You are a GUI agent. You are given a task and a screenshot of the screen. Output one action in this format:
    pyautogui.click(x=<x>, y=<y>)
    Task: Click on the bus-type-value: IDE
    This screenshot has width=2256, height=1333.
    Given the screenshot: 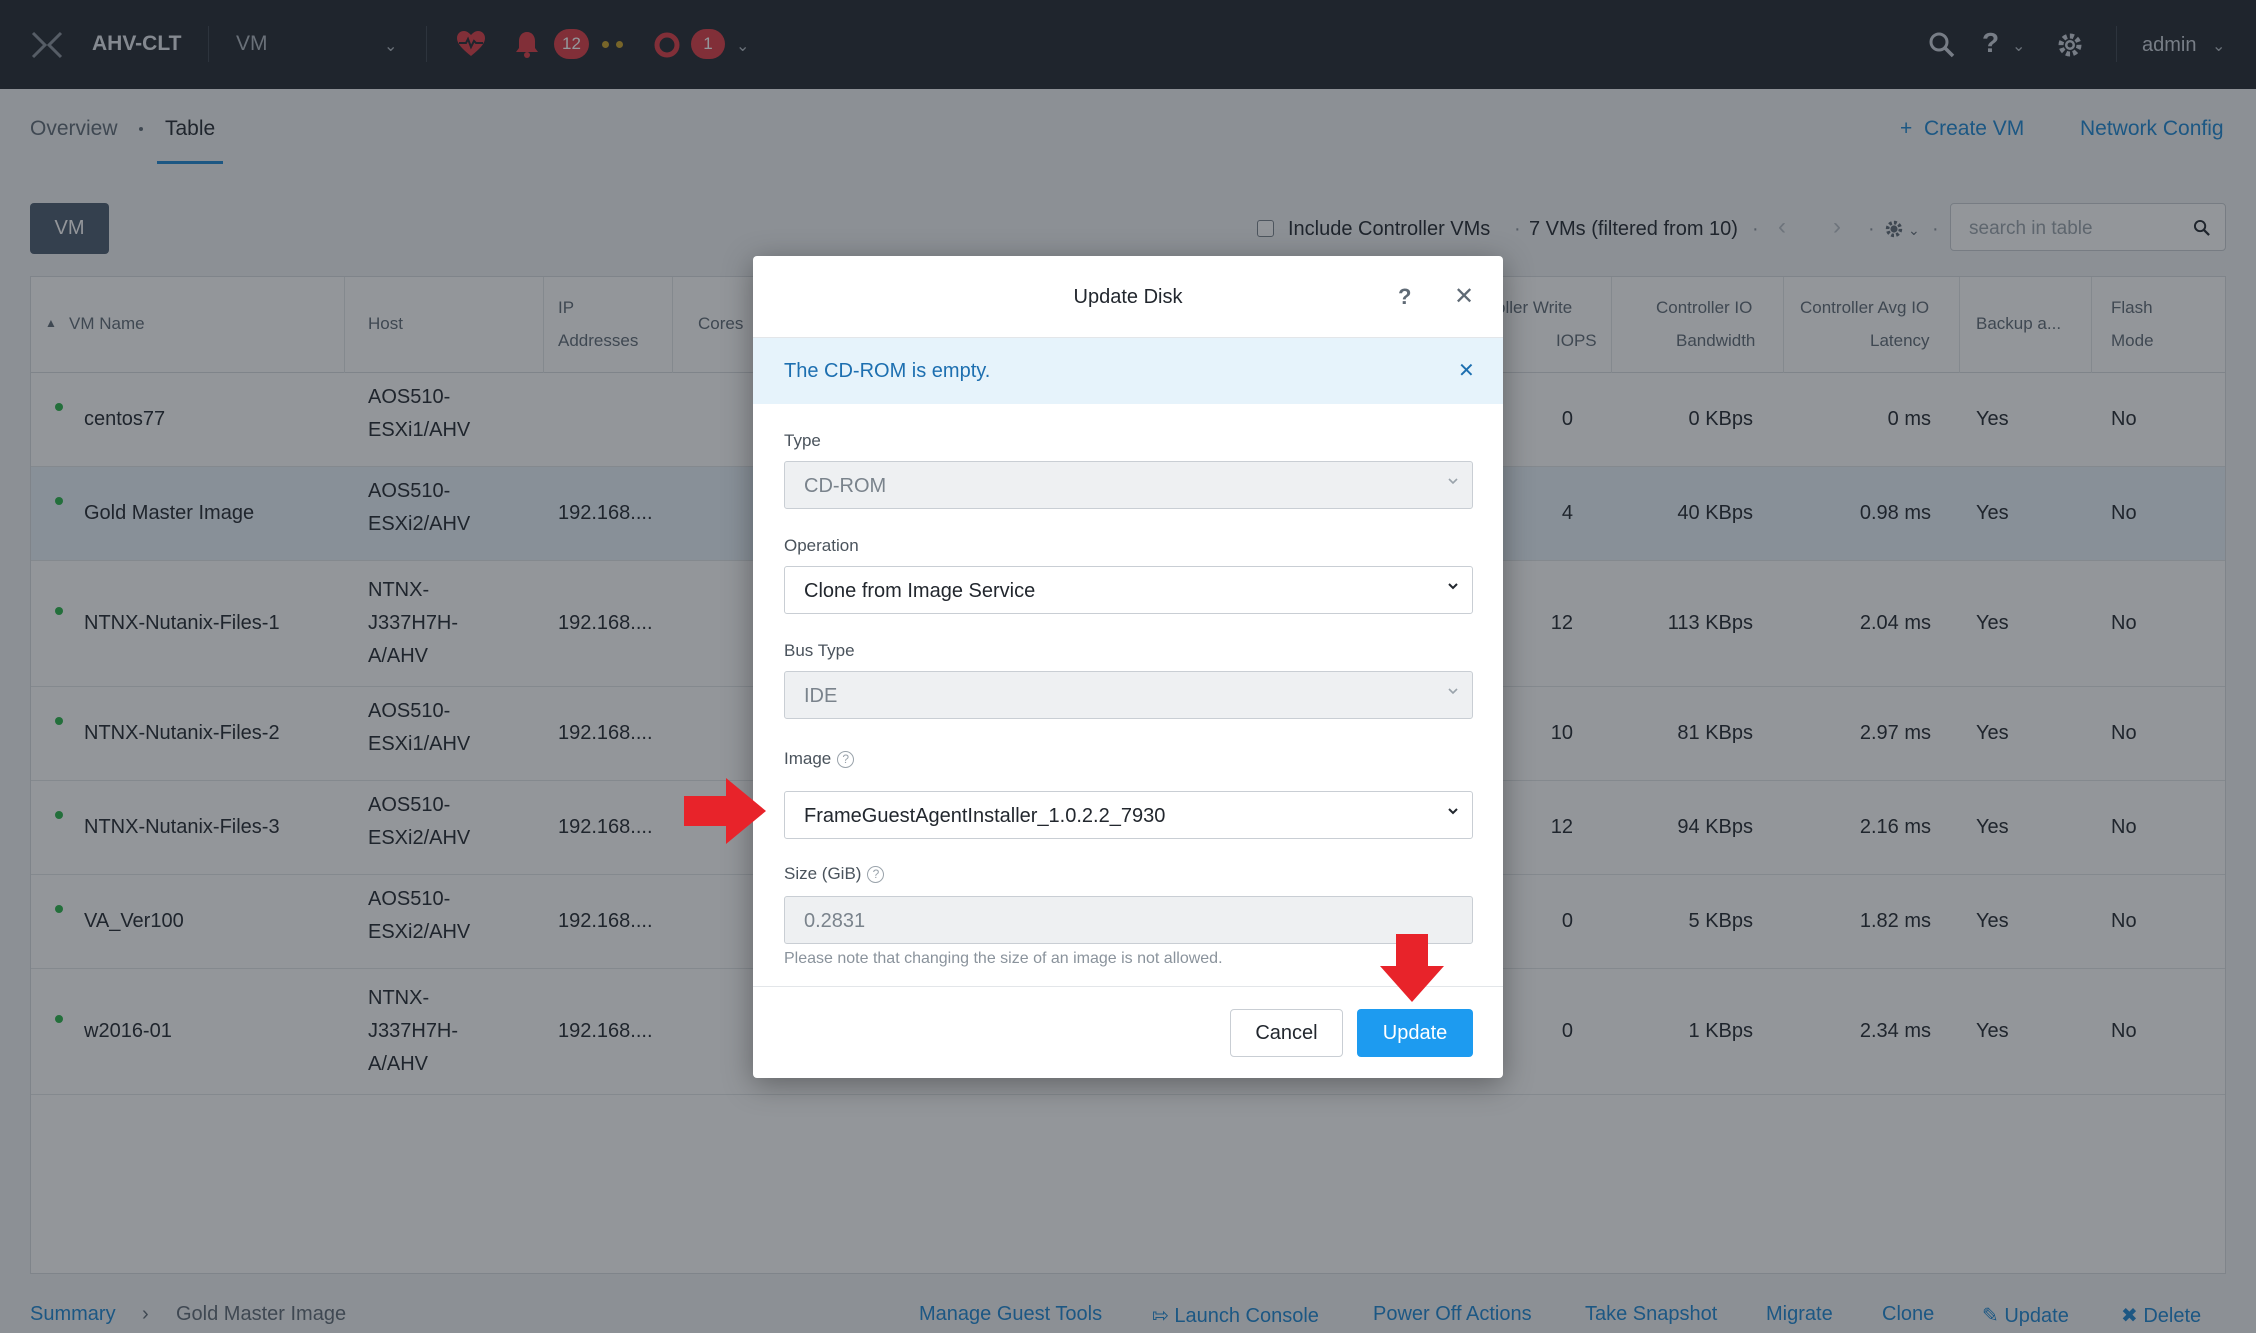 What is the action you would take?
    pyautogui.click(x=821, y=696)
    